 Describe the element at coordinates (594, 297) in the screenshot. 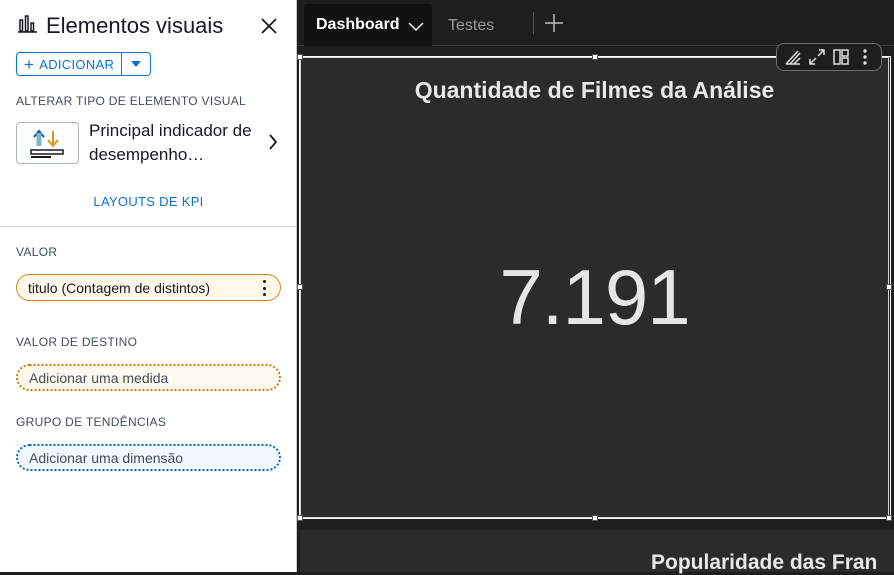

I see `kpi-value: 7.191` at that location.